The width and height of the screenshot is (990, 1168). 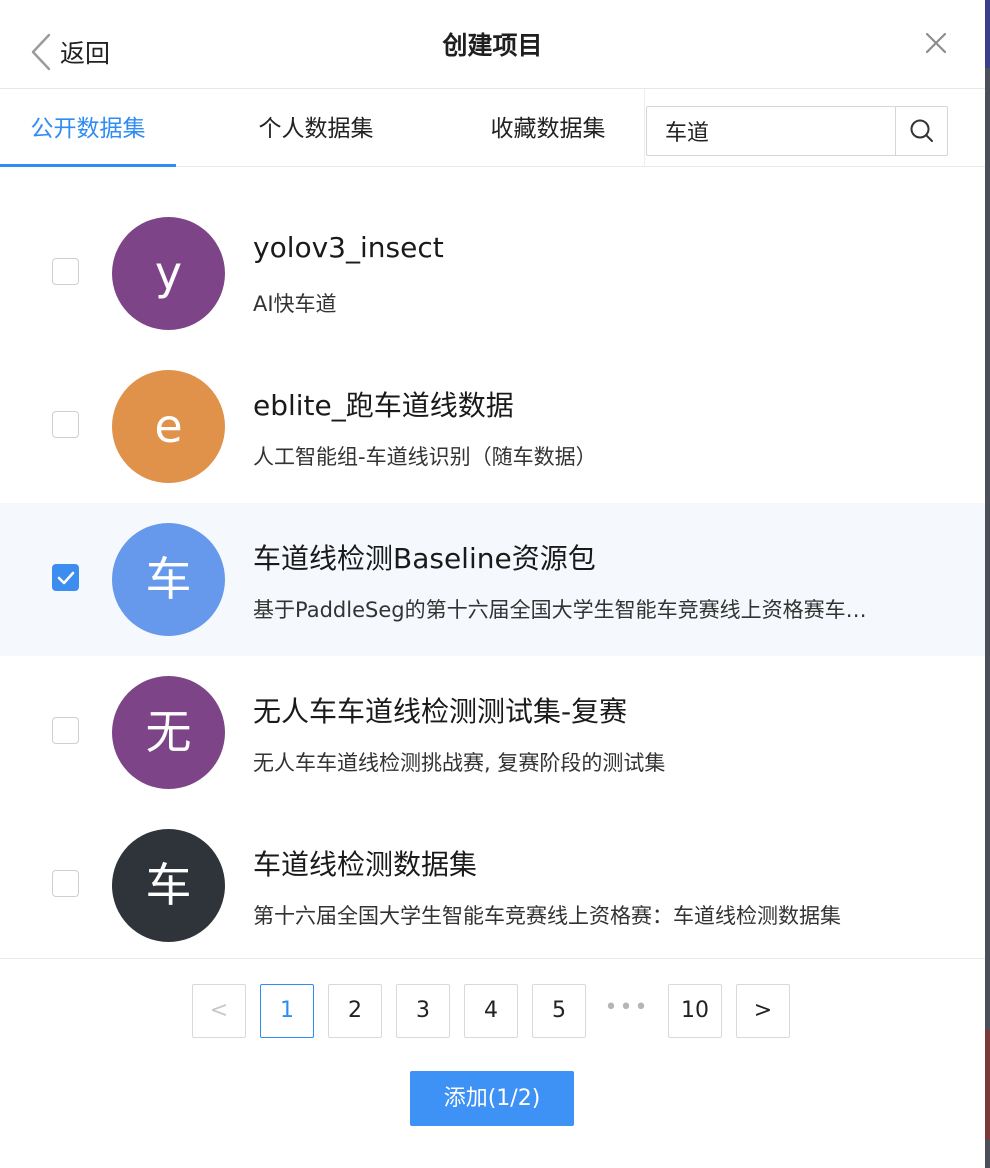 I want to click on dataset-description: AI快车道, so click(x=295, y=304).